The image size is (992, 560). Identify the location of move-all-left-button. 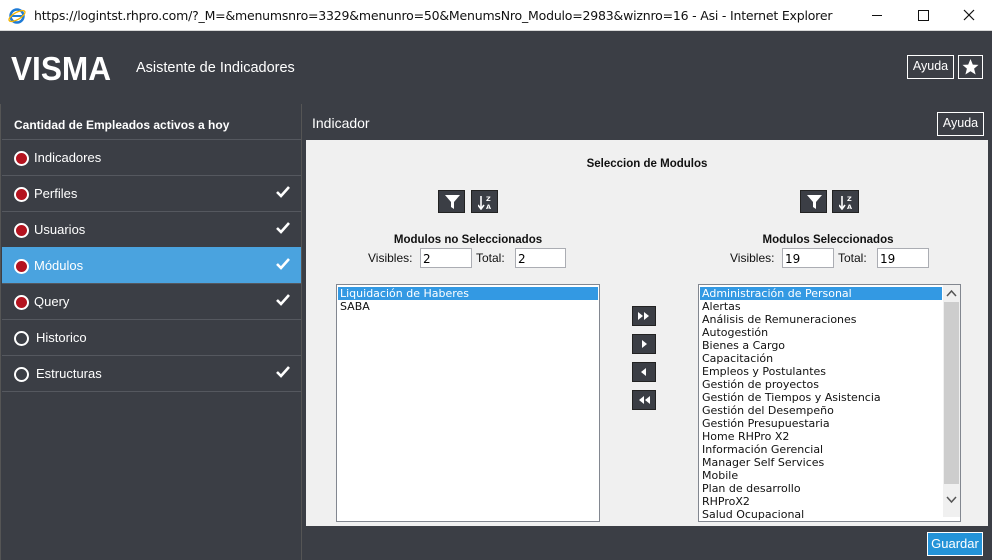
(644, 400).